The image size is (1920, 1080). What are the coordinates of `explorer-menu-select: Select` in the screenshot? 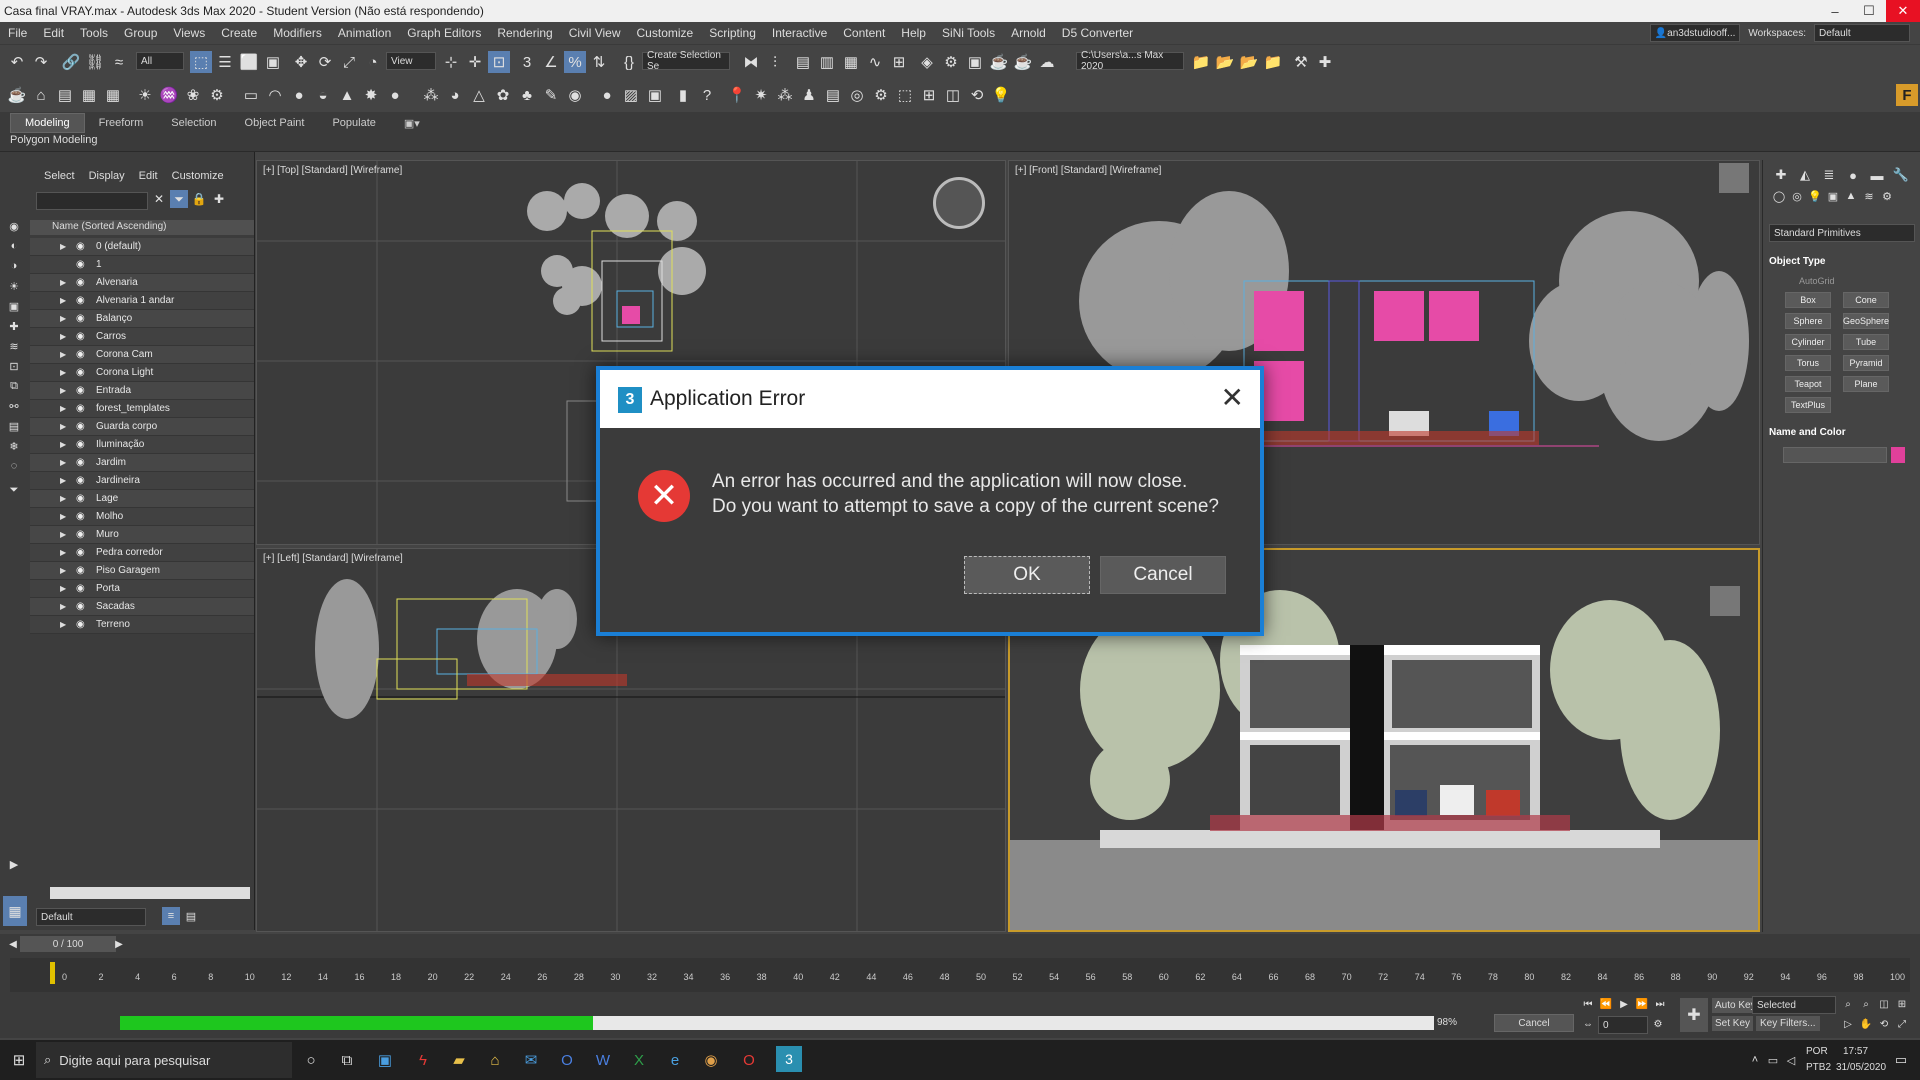 It's located at (59, 176).